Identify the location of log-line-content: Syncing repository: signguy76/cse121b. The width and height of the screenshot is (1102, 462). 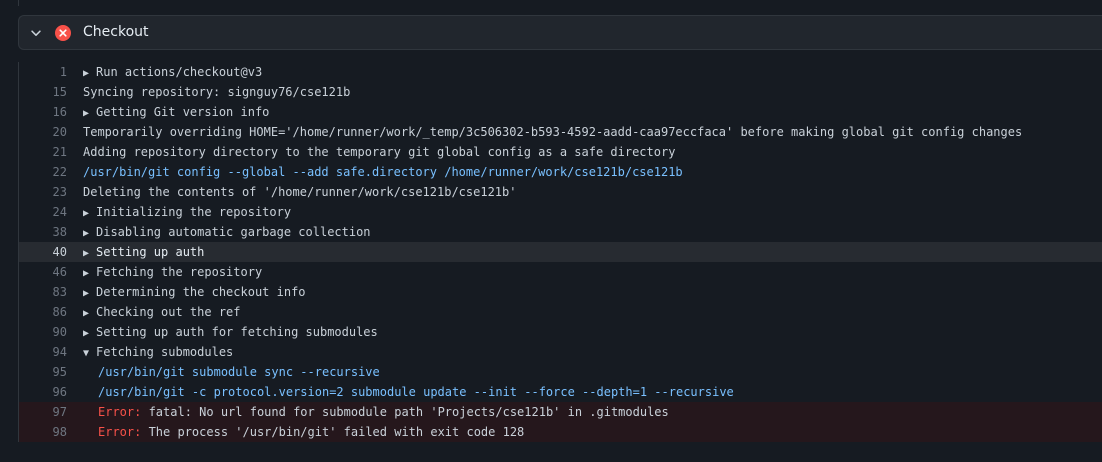
(217, 92).